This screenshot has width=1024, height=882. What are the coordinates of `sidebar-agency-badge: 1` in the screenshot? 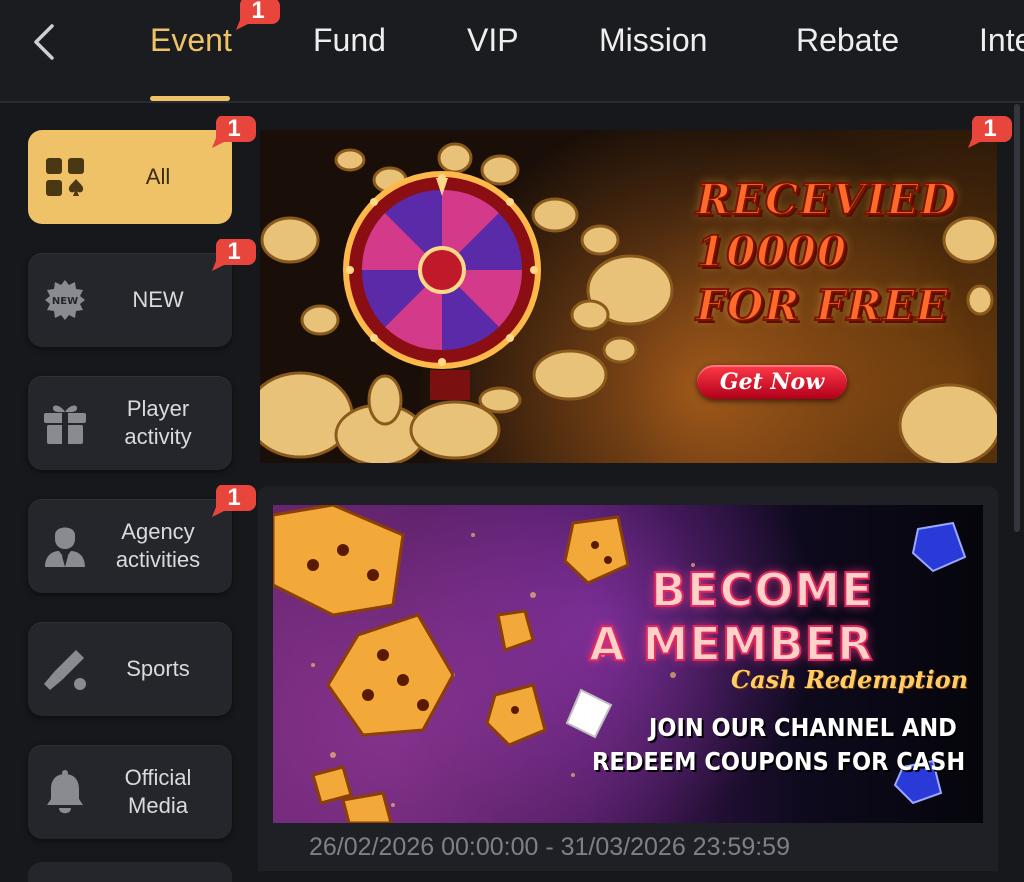 It's located at (233, 500).